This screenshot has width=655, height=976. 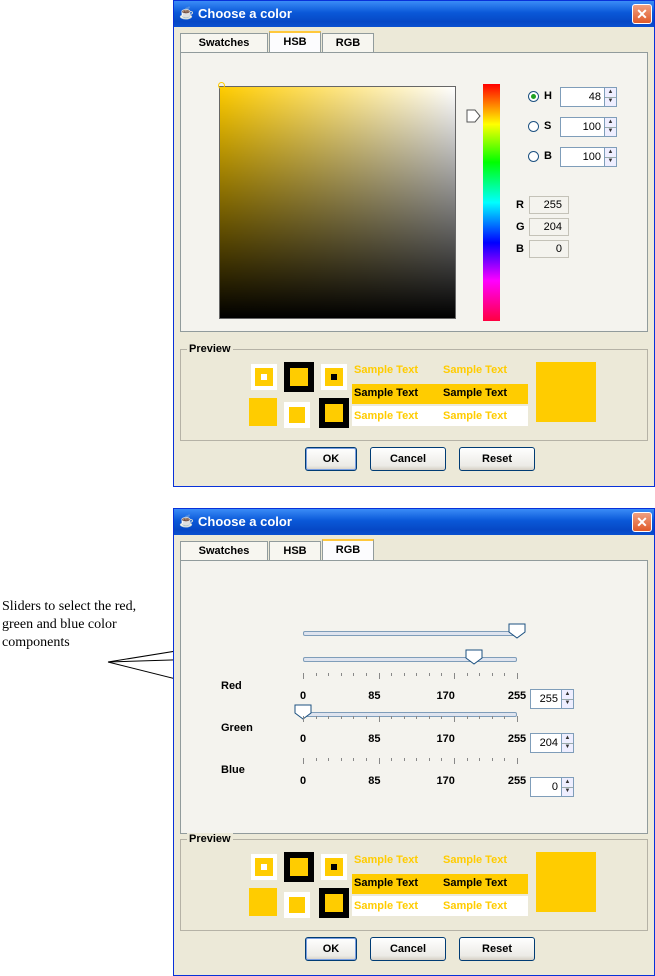 I want to click on green-spinner: ▲ ▼, so click(x=567, y=743).